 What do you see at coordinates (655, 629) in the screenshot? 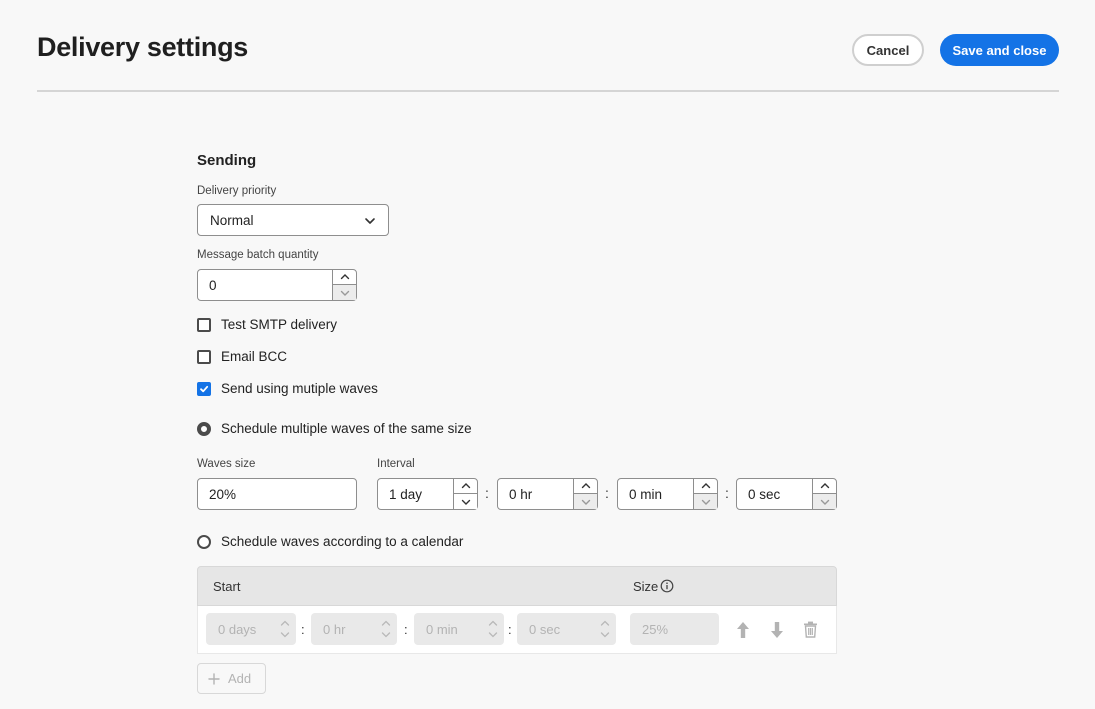
I see `row-size-value: 25%` at bounding box center [655, 629].